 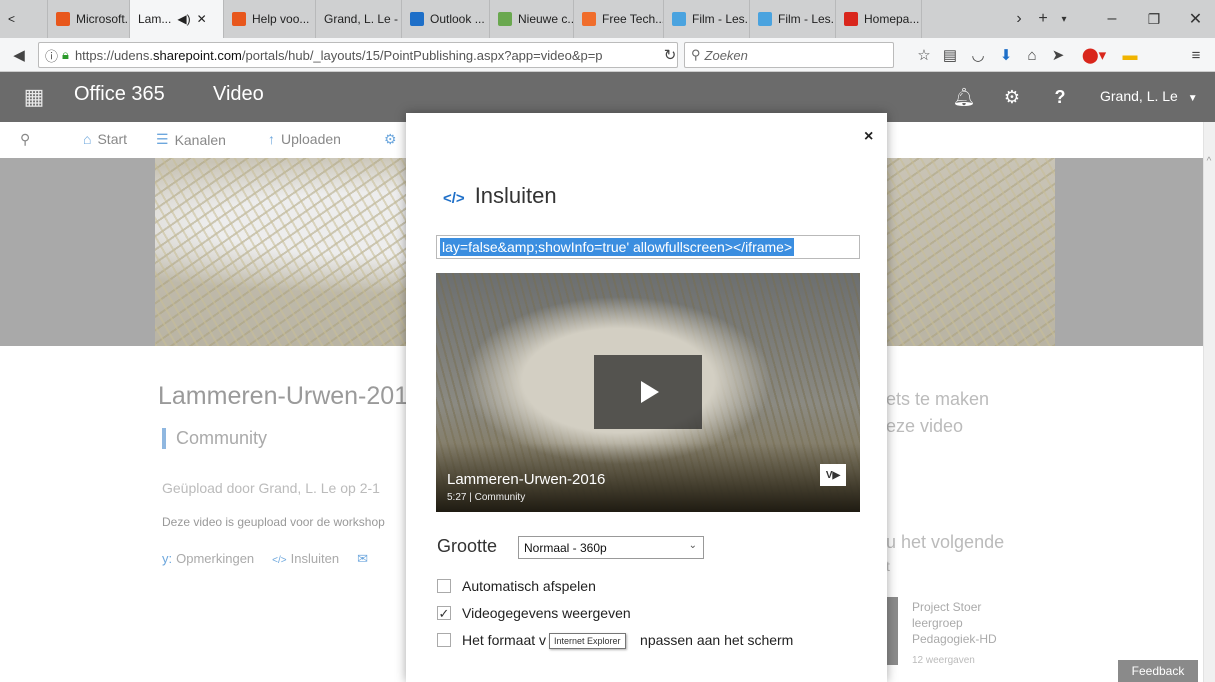 I want to click on download-icon: ⬇, so click(x=1006, y=55).